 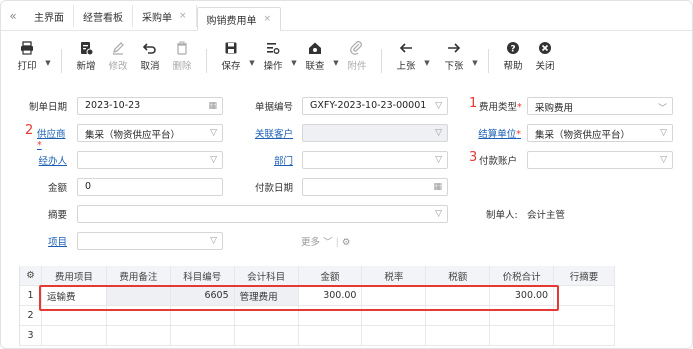 I want to click on grid-settings-icon: ⚙, so click(x=31, y=275).